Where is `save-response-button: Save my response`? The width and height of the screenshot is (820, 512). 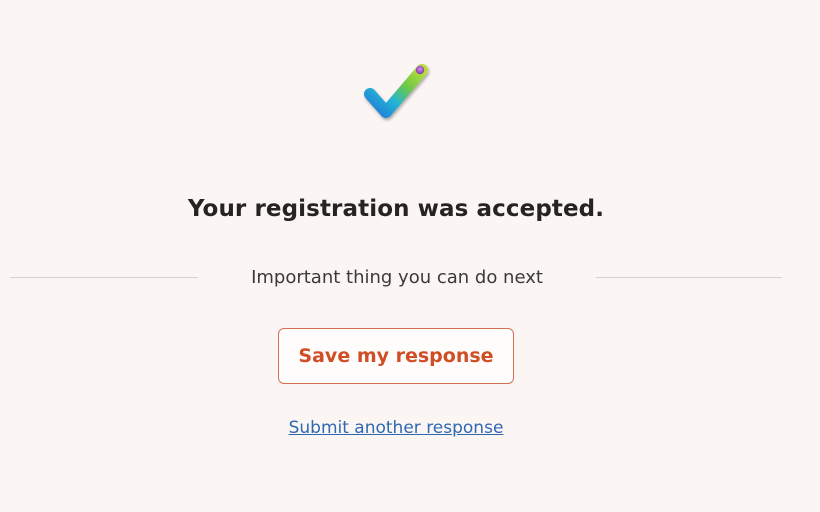 save-response-button: Save my response is located at coordinates (396, 356).